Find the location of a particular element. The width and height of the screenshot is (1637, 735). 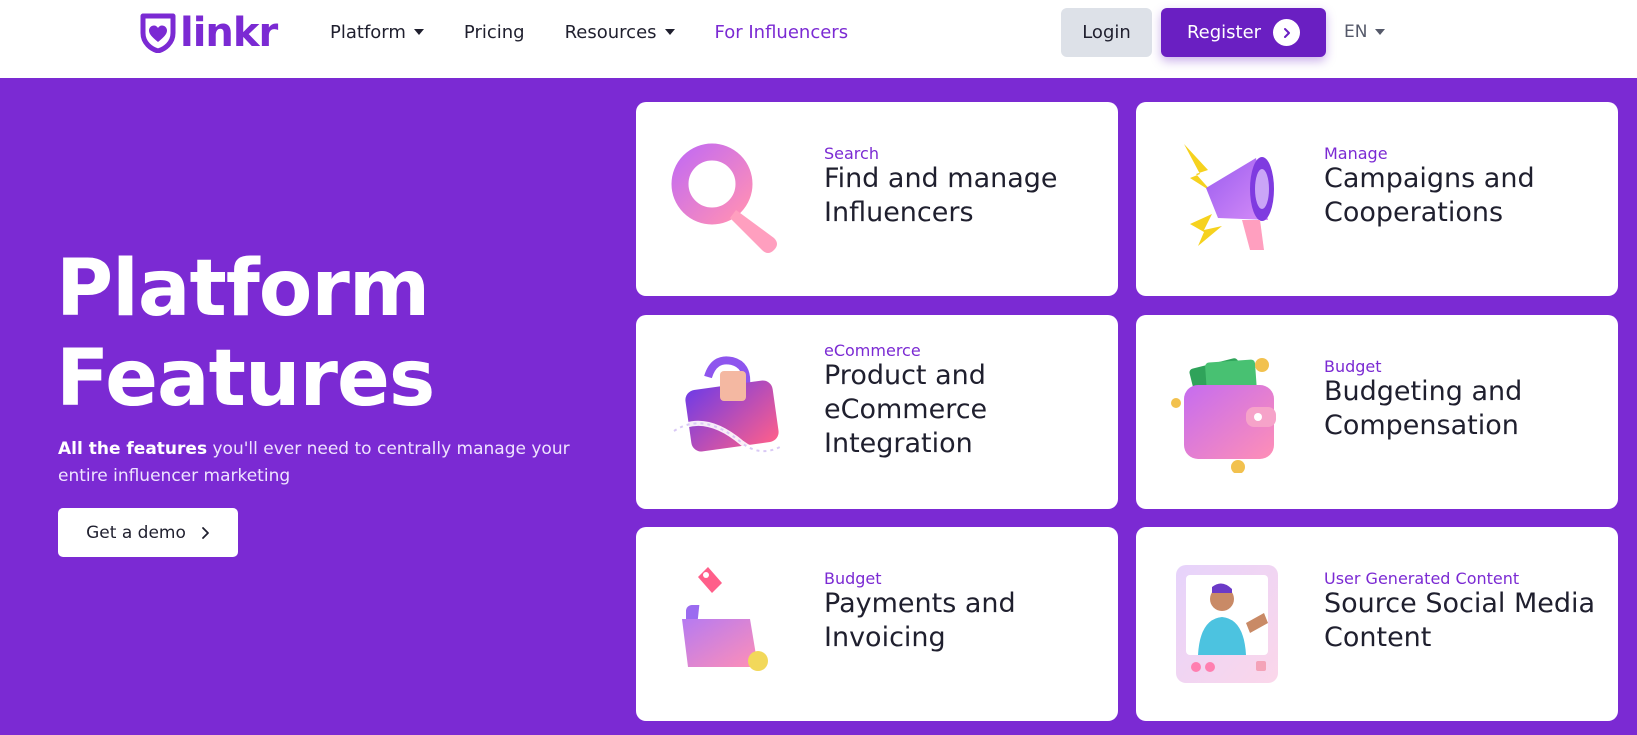

chevron-right-icon is located at coordinates (205, 532).